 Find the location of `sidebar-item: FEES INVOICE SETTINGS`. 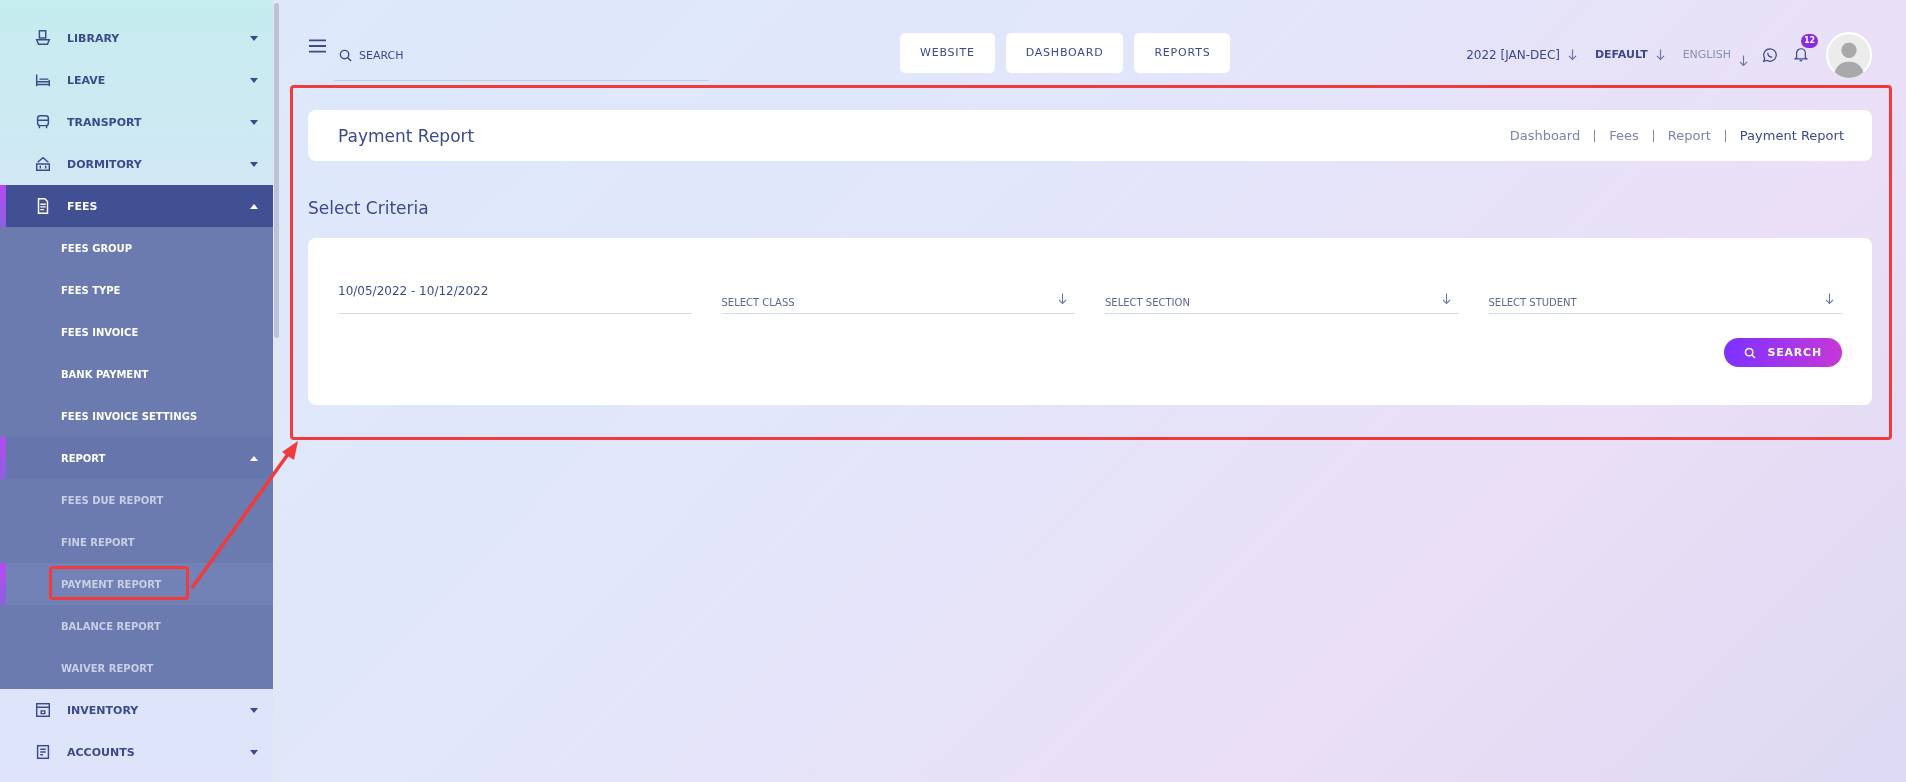

sidebar-item: FEES INVOICE SETTINGS is located at coordinates (136, 416).